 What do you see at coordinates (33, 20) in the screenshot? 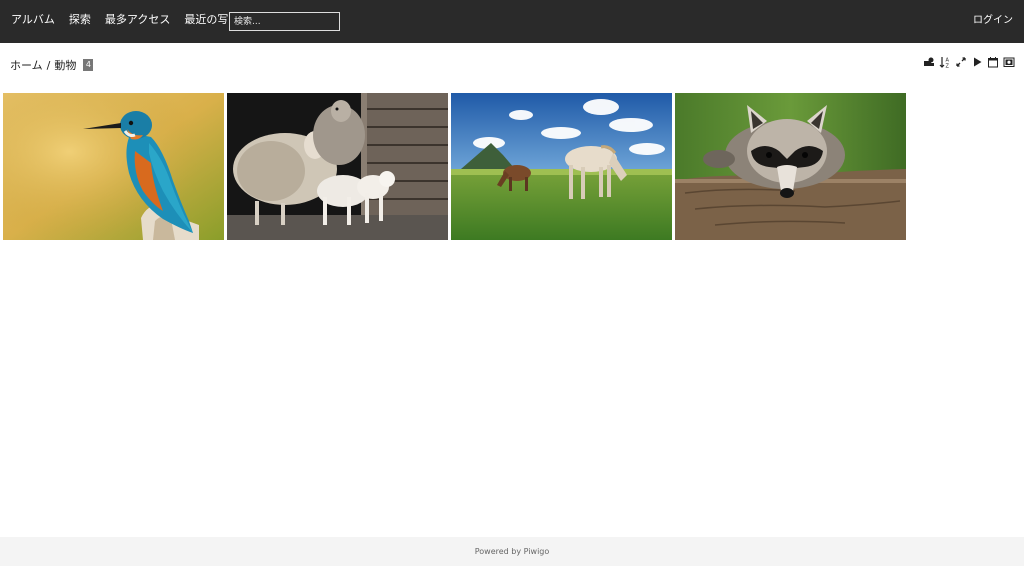
I see `nav-albums-link: アルバム` at bounding box center [33, 20].